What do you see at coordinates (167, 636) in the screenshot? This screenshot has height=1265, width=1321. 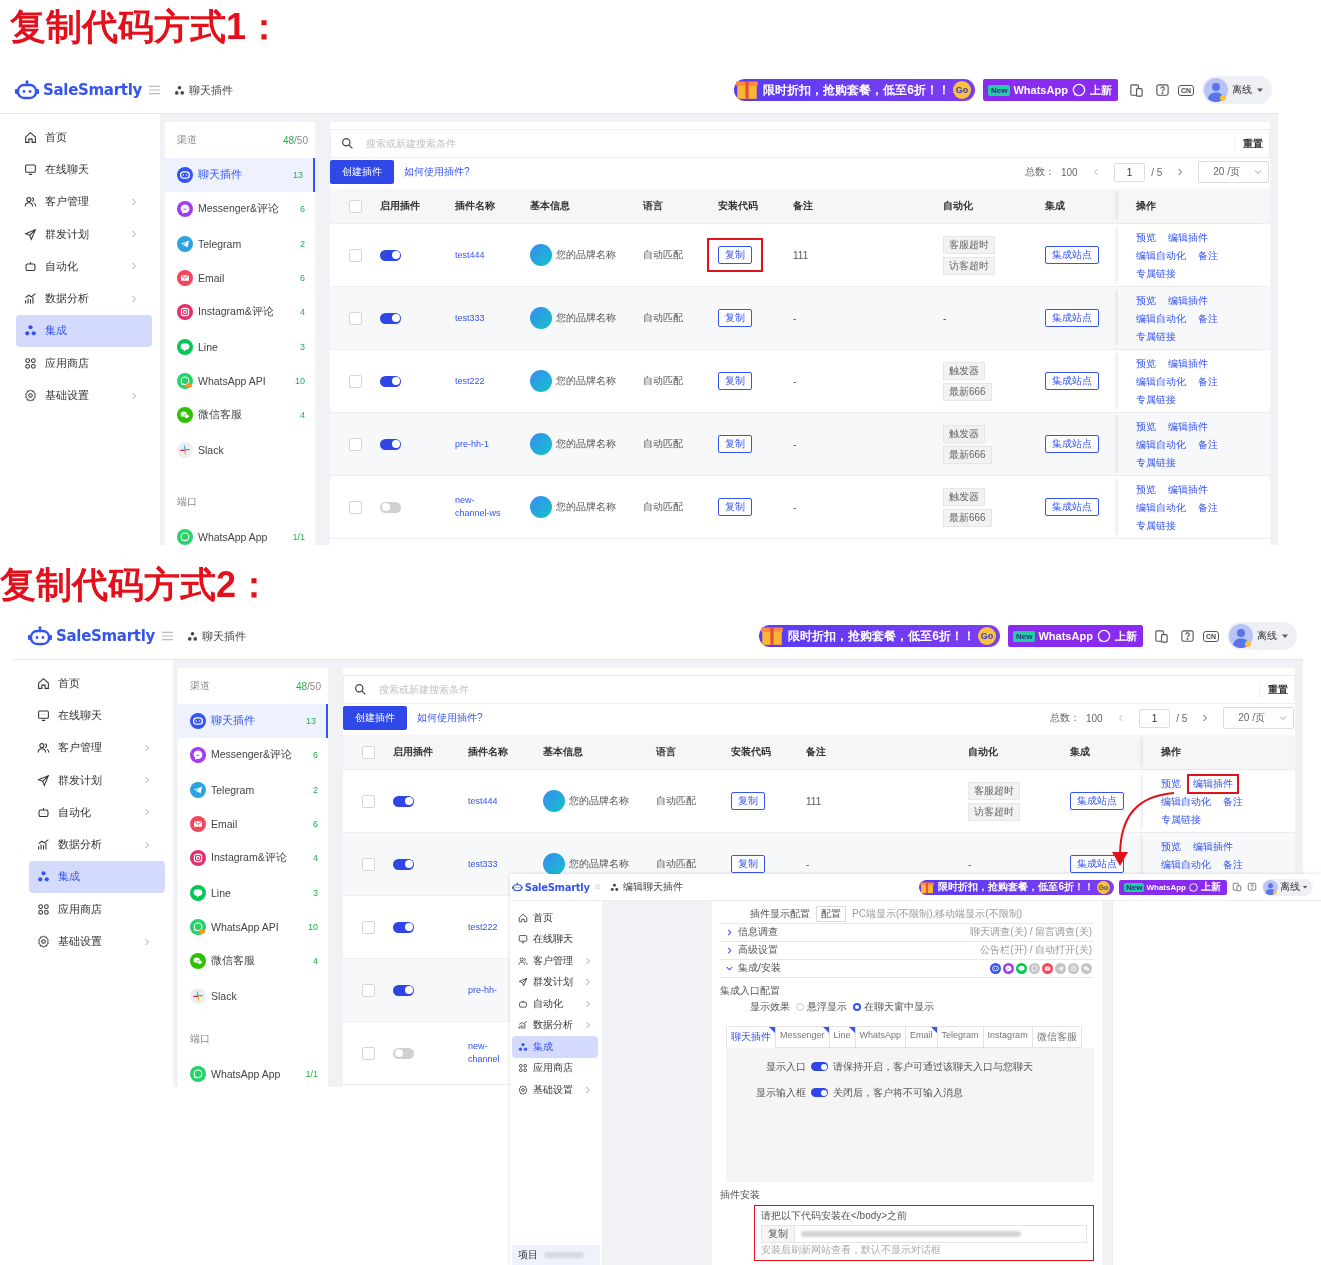 I see `menu-icon` at bounding box center [167, 636].